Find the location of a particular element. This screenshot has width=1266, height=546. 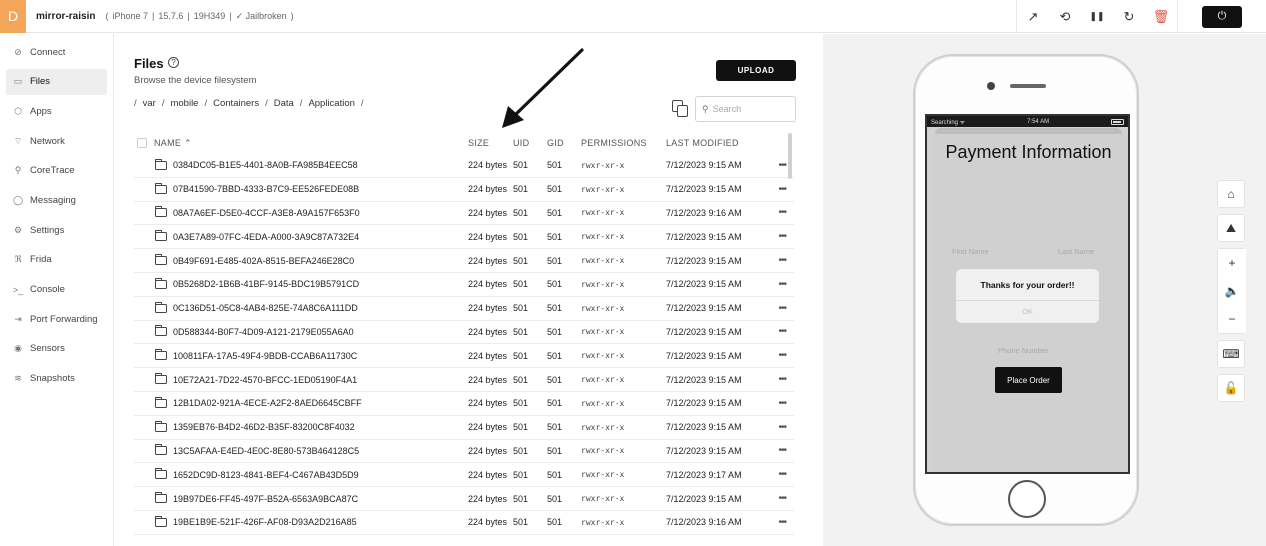

sidebar-item-port-forwarding: ⇥ Port Forwarding is located at coordinates (56, 319).